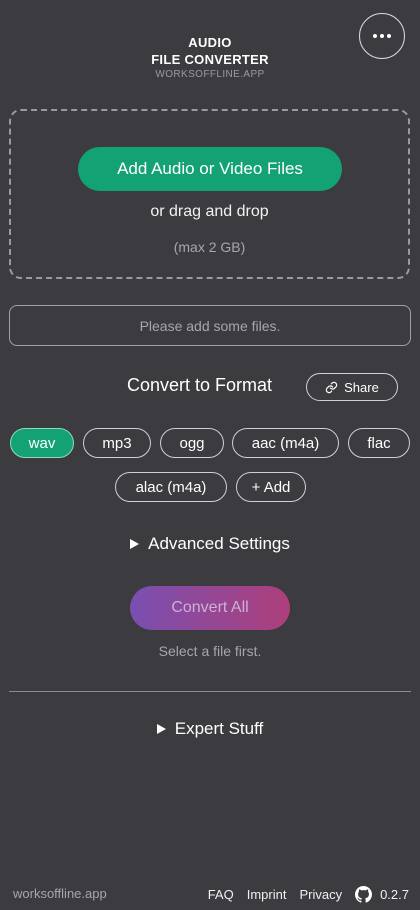 This screenshot has width=420, height=910. Describe the element at coordinates (285, 443) in the screenshot. I see `format-chip-aac: aac (m4a)` at that location.